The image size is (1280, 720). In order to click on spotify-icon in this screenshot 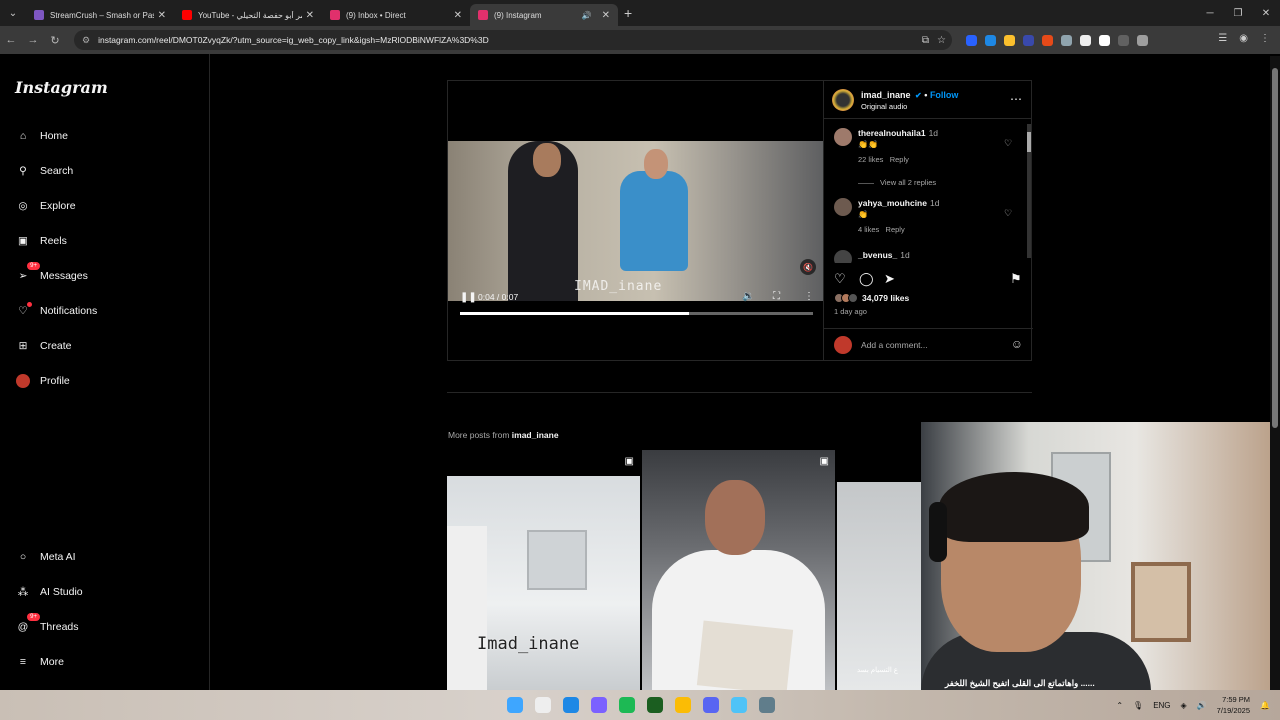, I will do `click(627, 705)`.